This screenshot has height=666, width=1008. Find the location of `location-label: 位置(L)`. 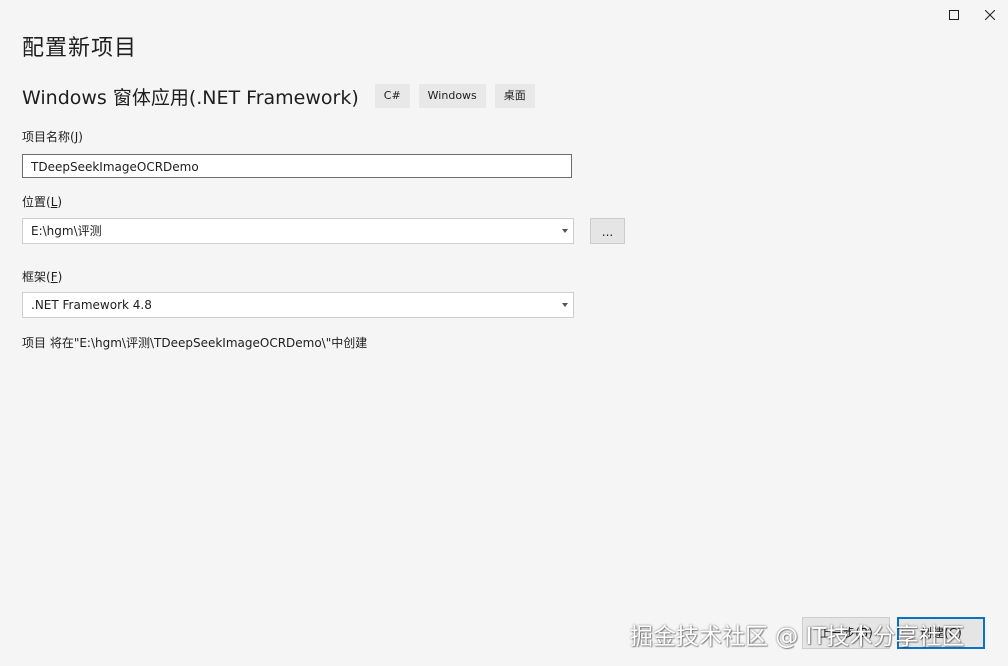

location-label: 位置(L) is located at coordinates (42, 202).